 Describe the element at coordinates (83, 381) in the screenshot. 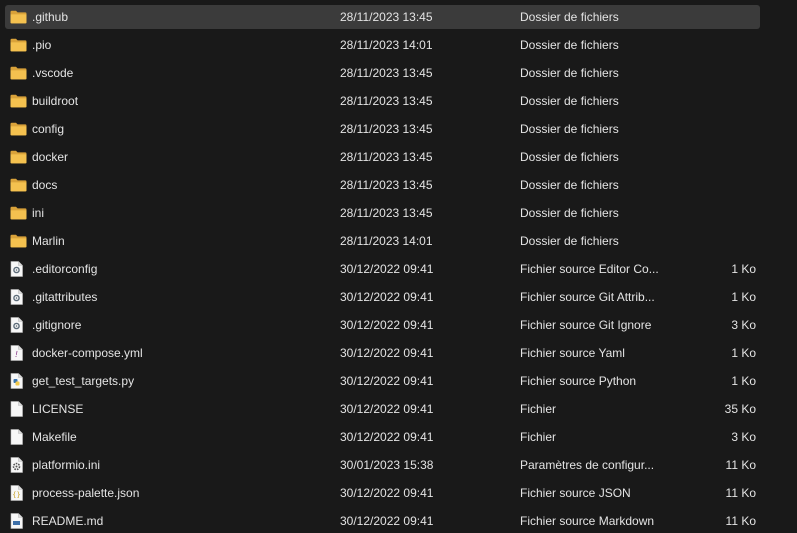

I see `file-name: get_test_targets.py` at that location.